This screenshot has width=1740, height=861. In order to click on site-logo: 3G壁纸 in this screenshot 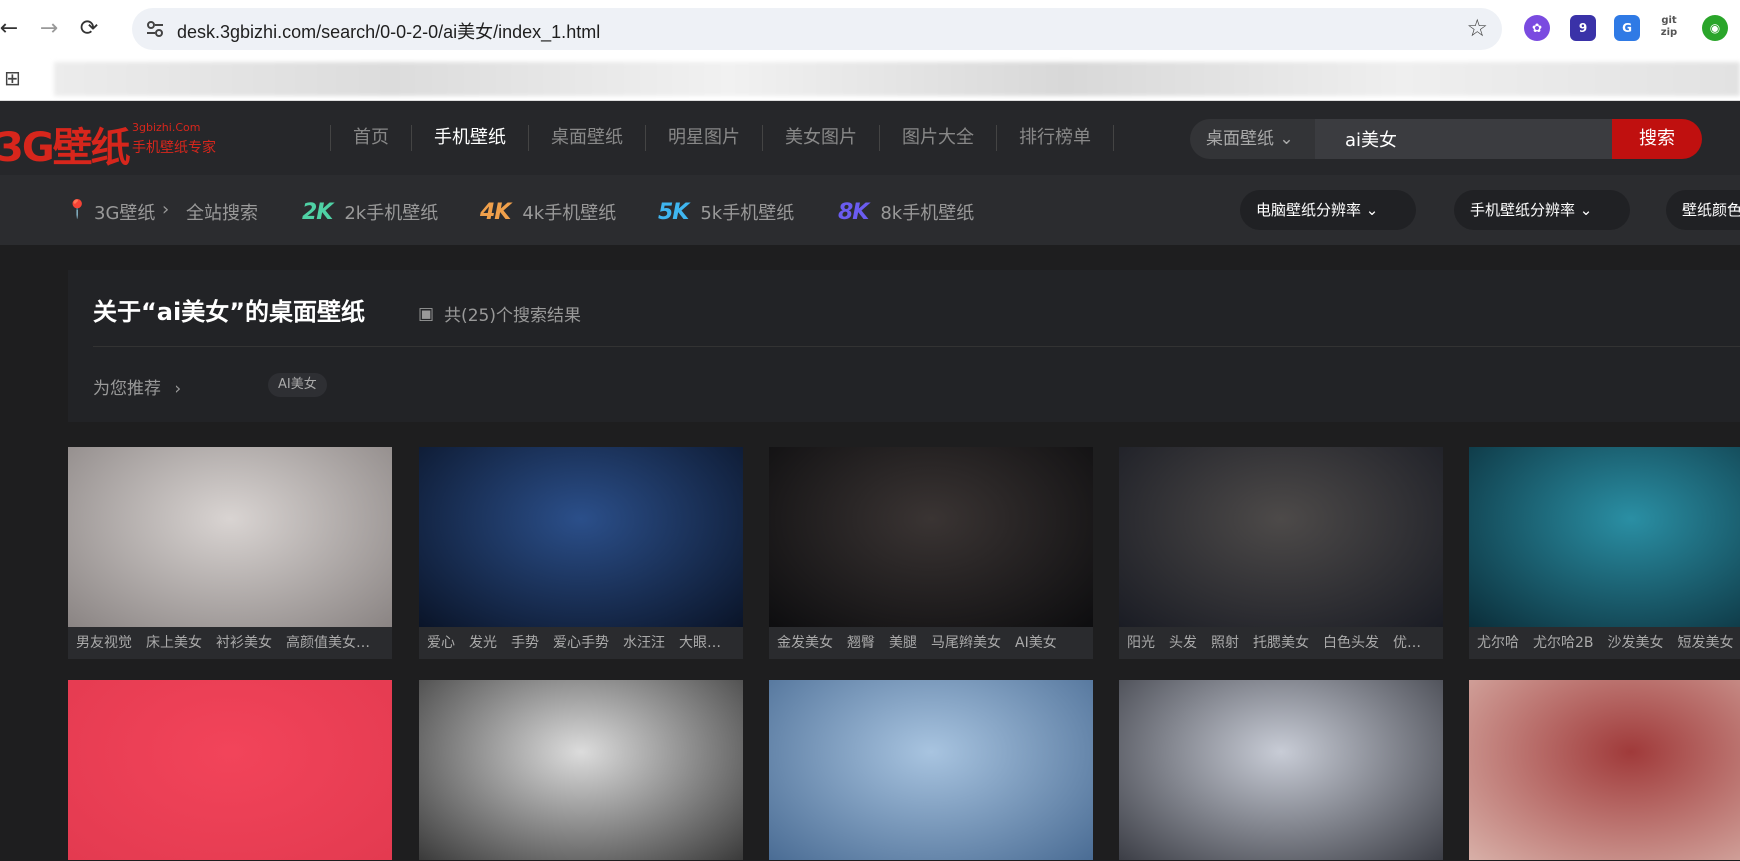, I will do `click(65, 144)`.